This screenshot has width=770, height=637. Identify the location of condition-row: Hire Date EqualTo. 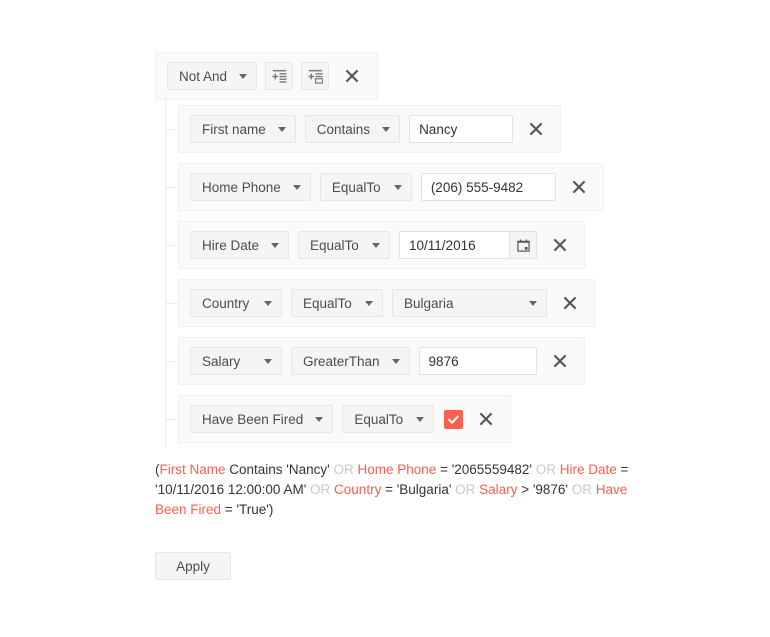
(382, 245).